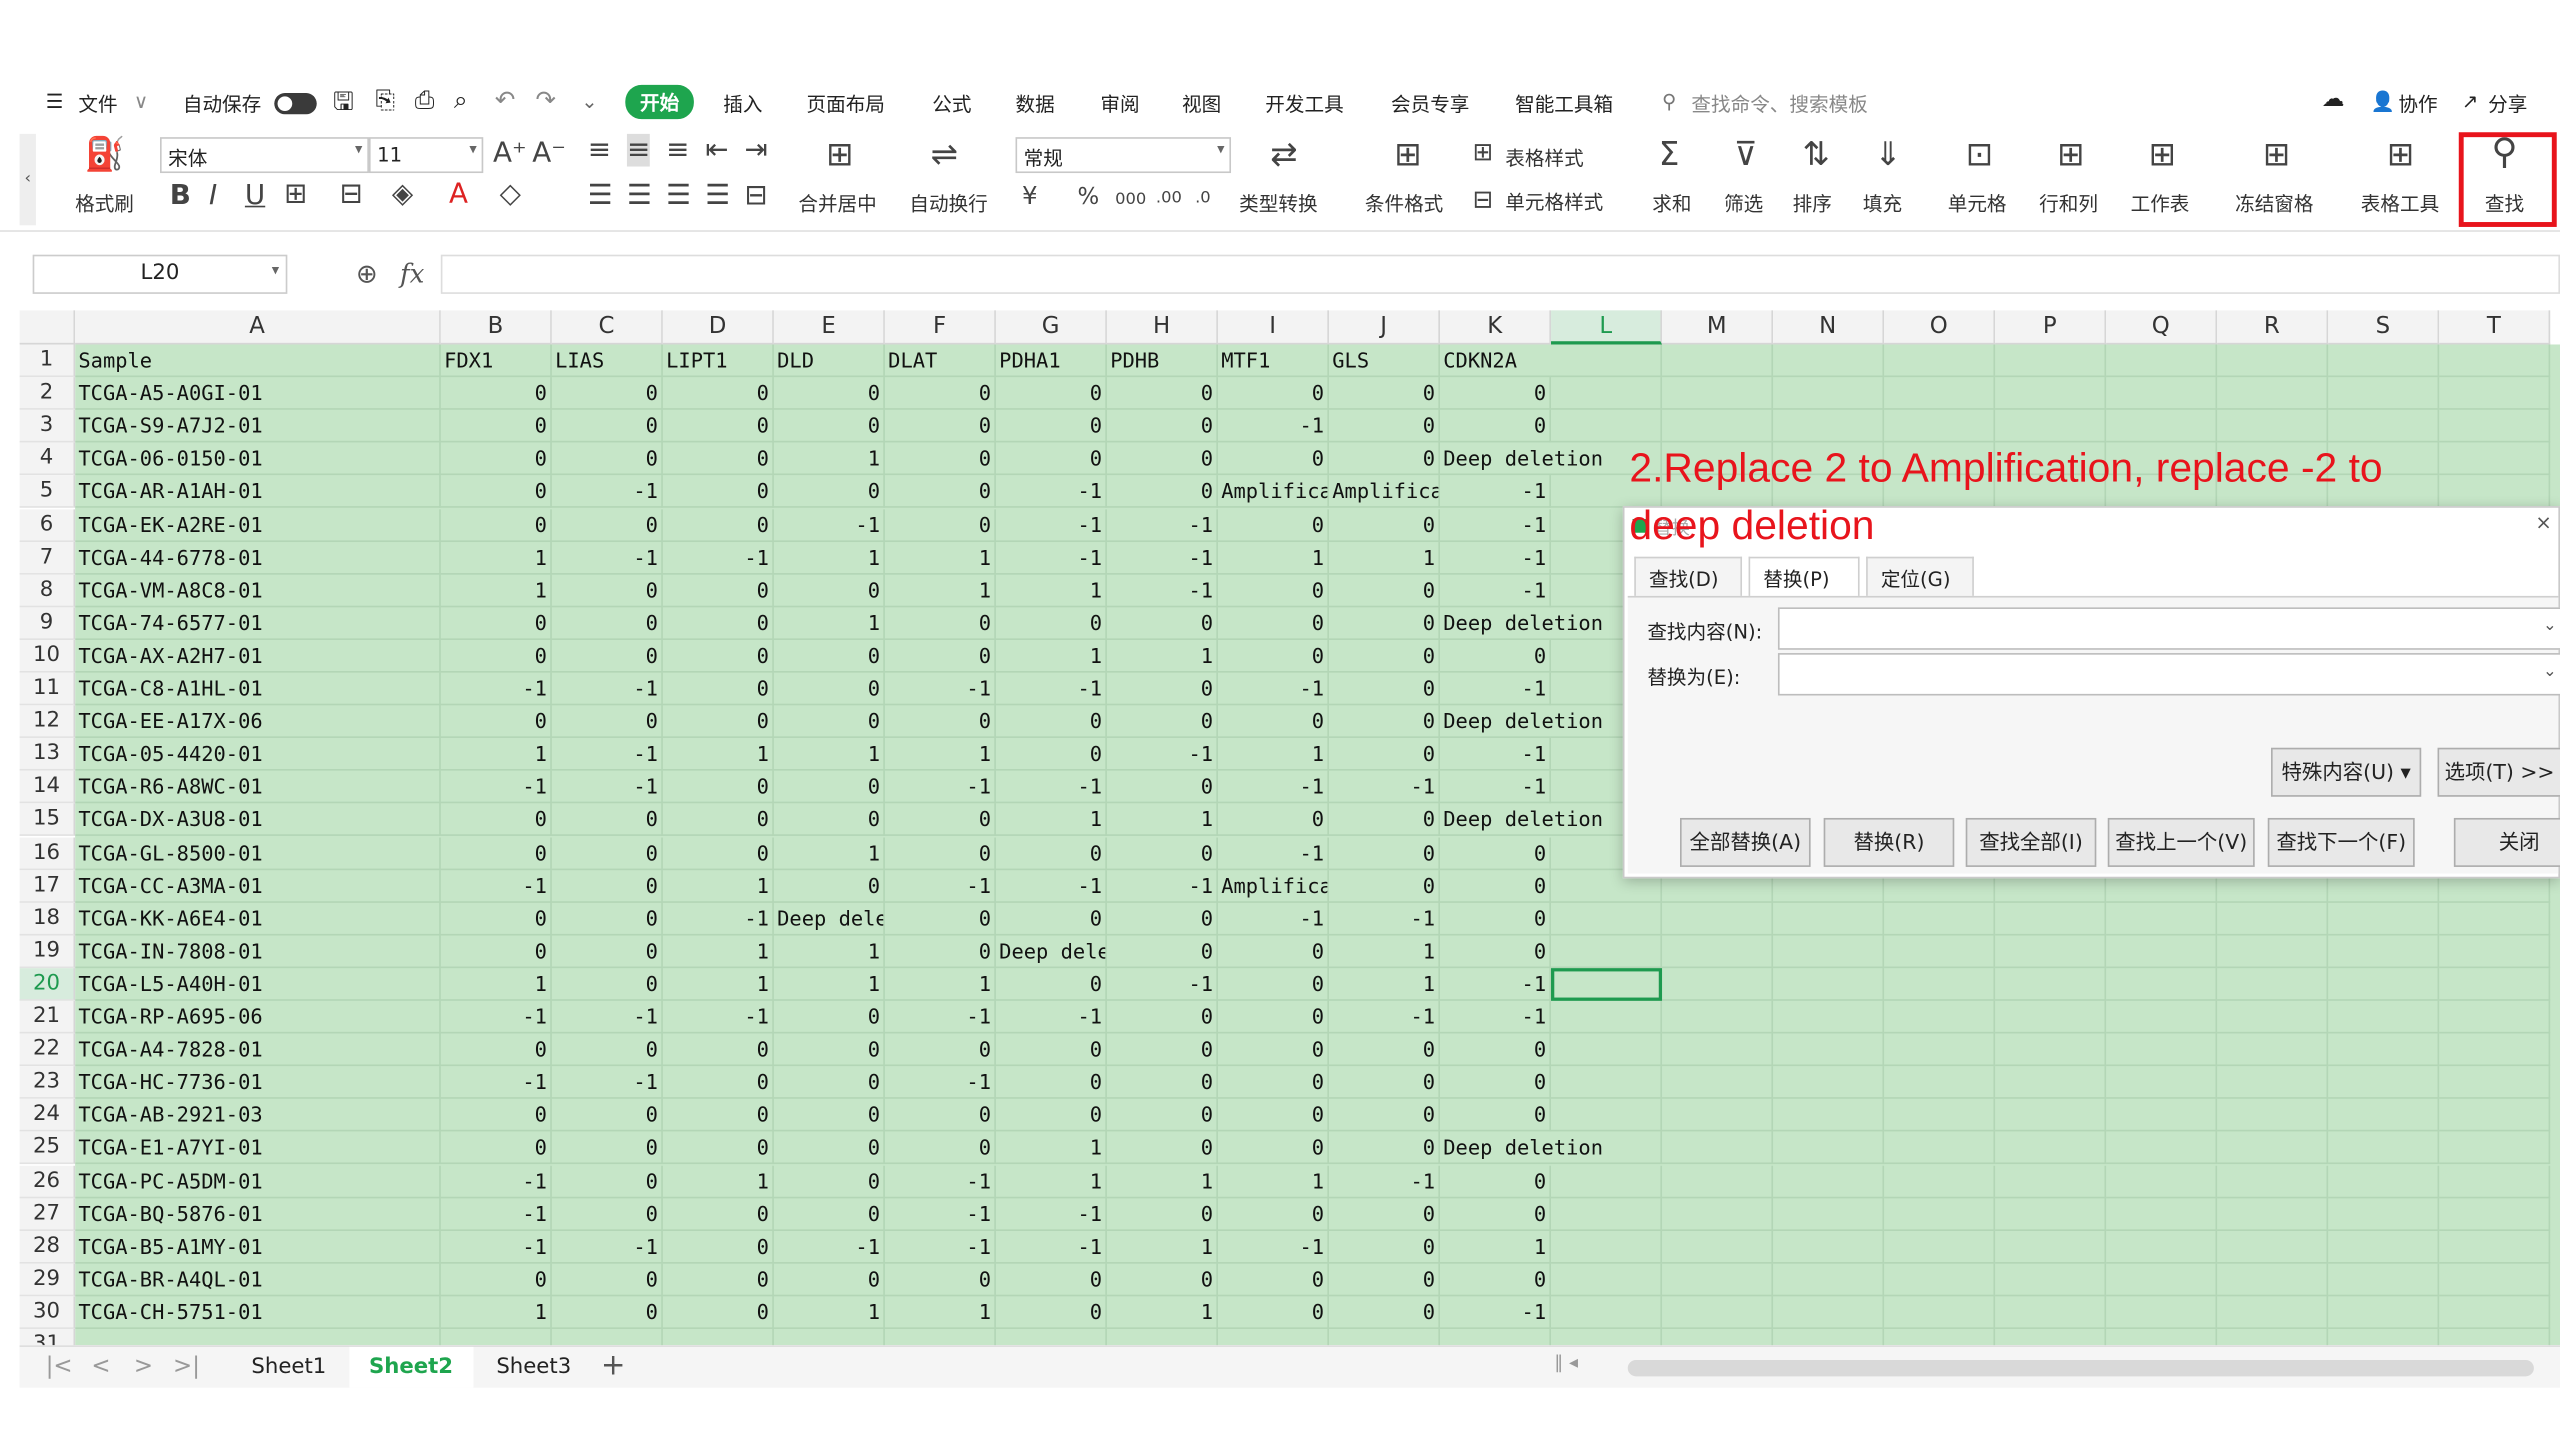 This screenshot has height=1440, width=2560. I want to click on font-size-select: 11 ▾, so click(426, 155).